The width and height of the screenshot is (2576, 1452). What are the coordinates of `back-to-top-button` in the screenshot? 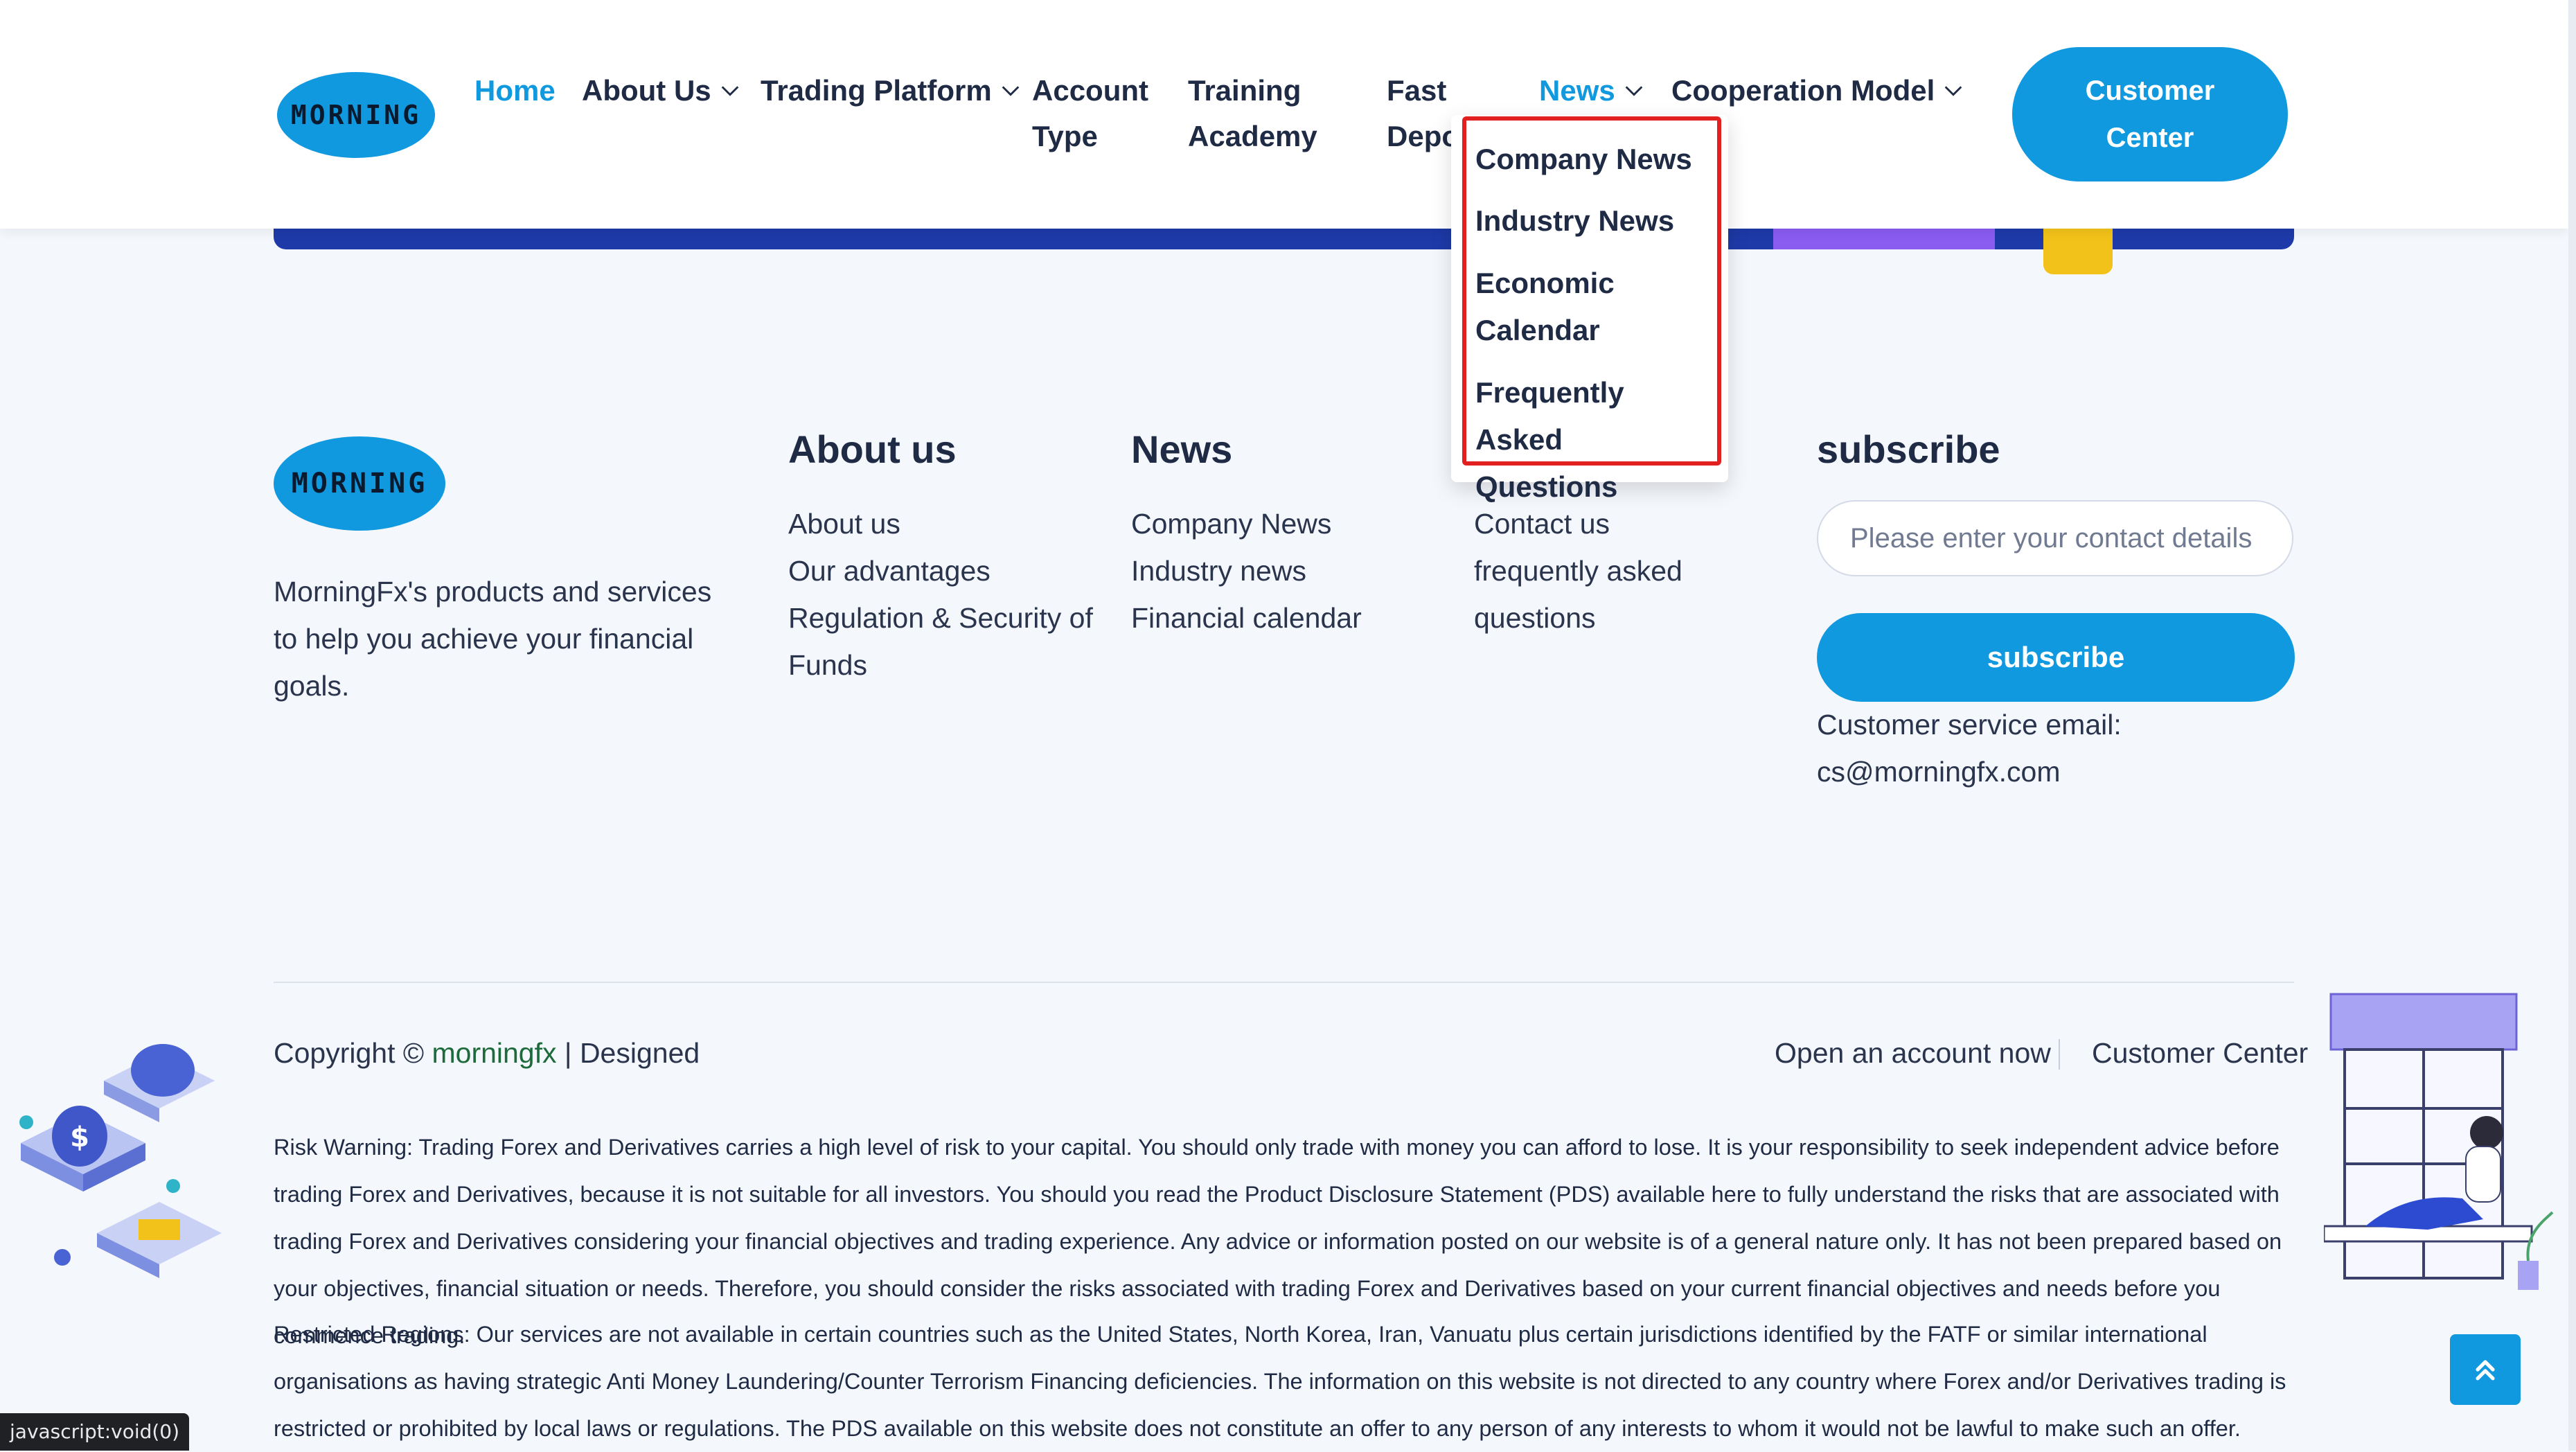 It's located at (2485, 1369).